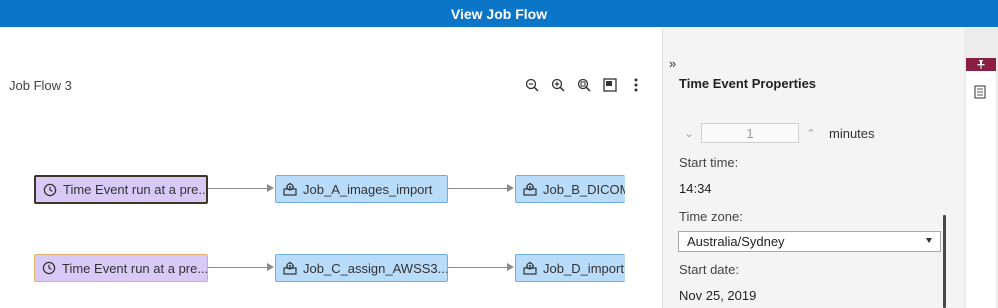  Describe the element at coordinates (981, 64) in the screenshot. I see `pin-tab` at that location.